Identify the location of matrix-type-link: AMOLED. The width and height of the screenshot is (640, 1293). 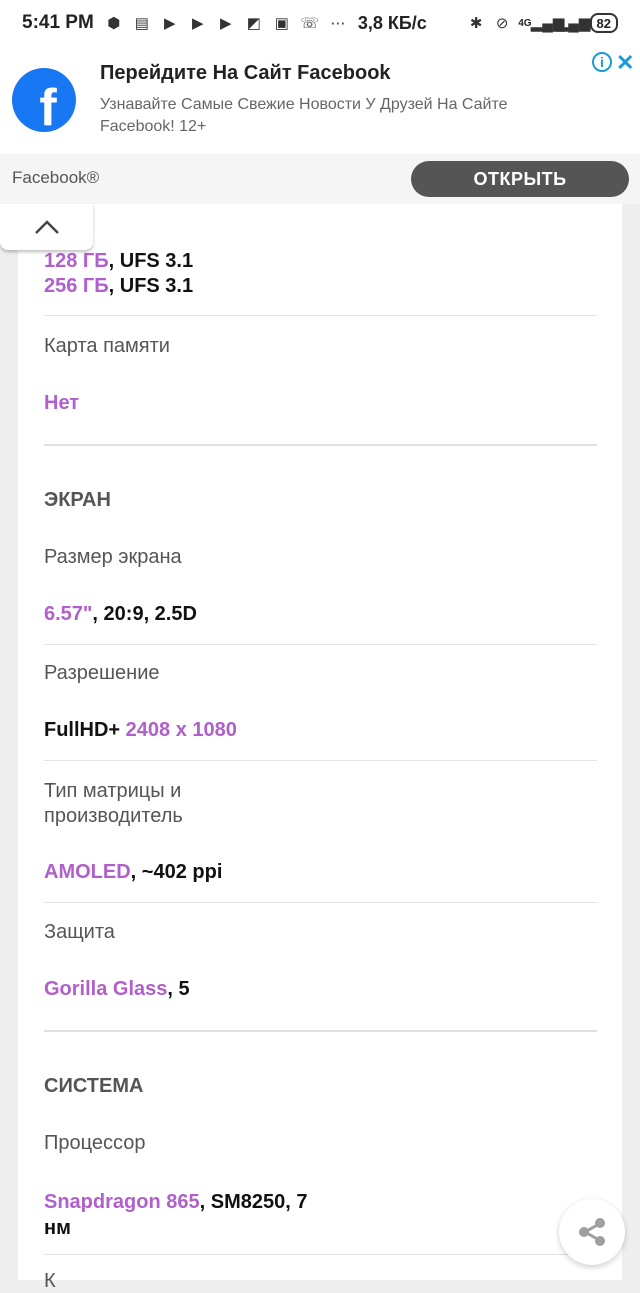
(87, 872).